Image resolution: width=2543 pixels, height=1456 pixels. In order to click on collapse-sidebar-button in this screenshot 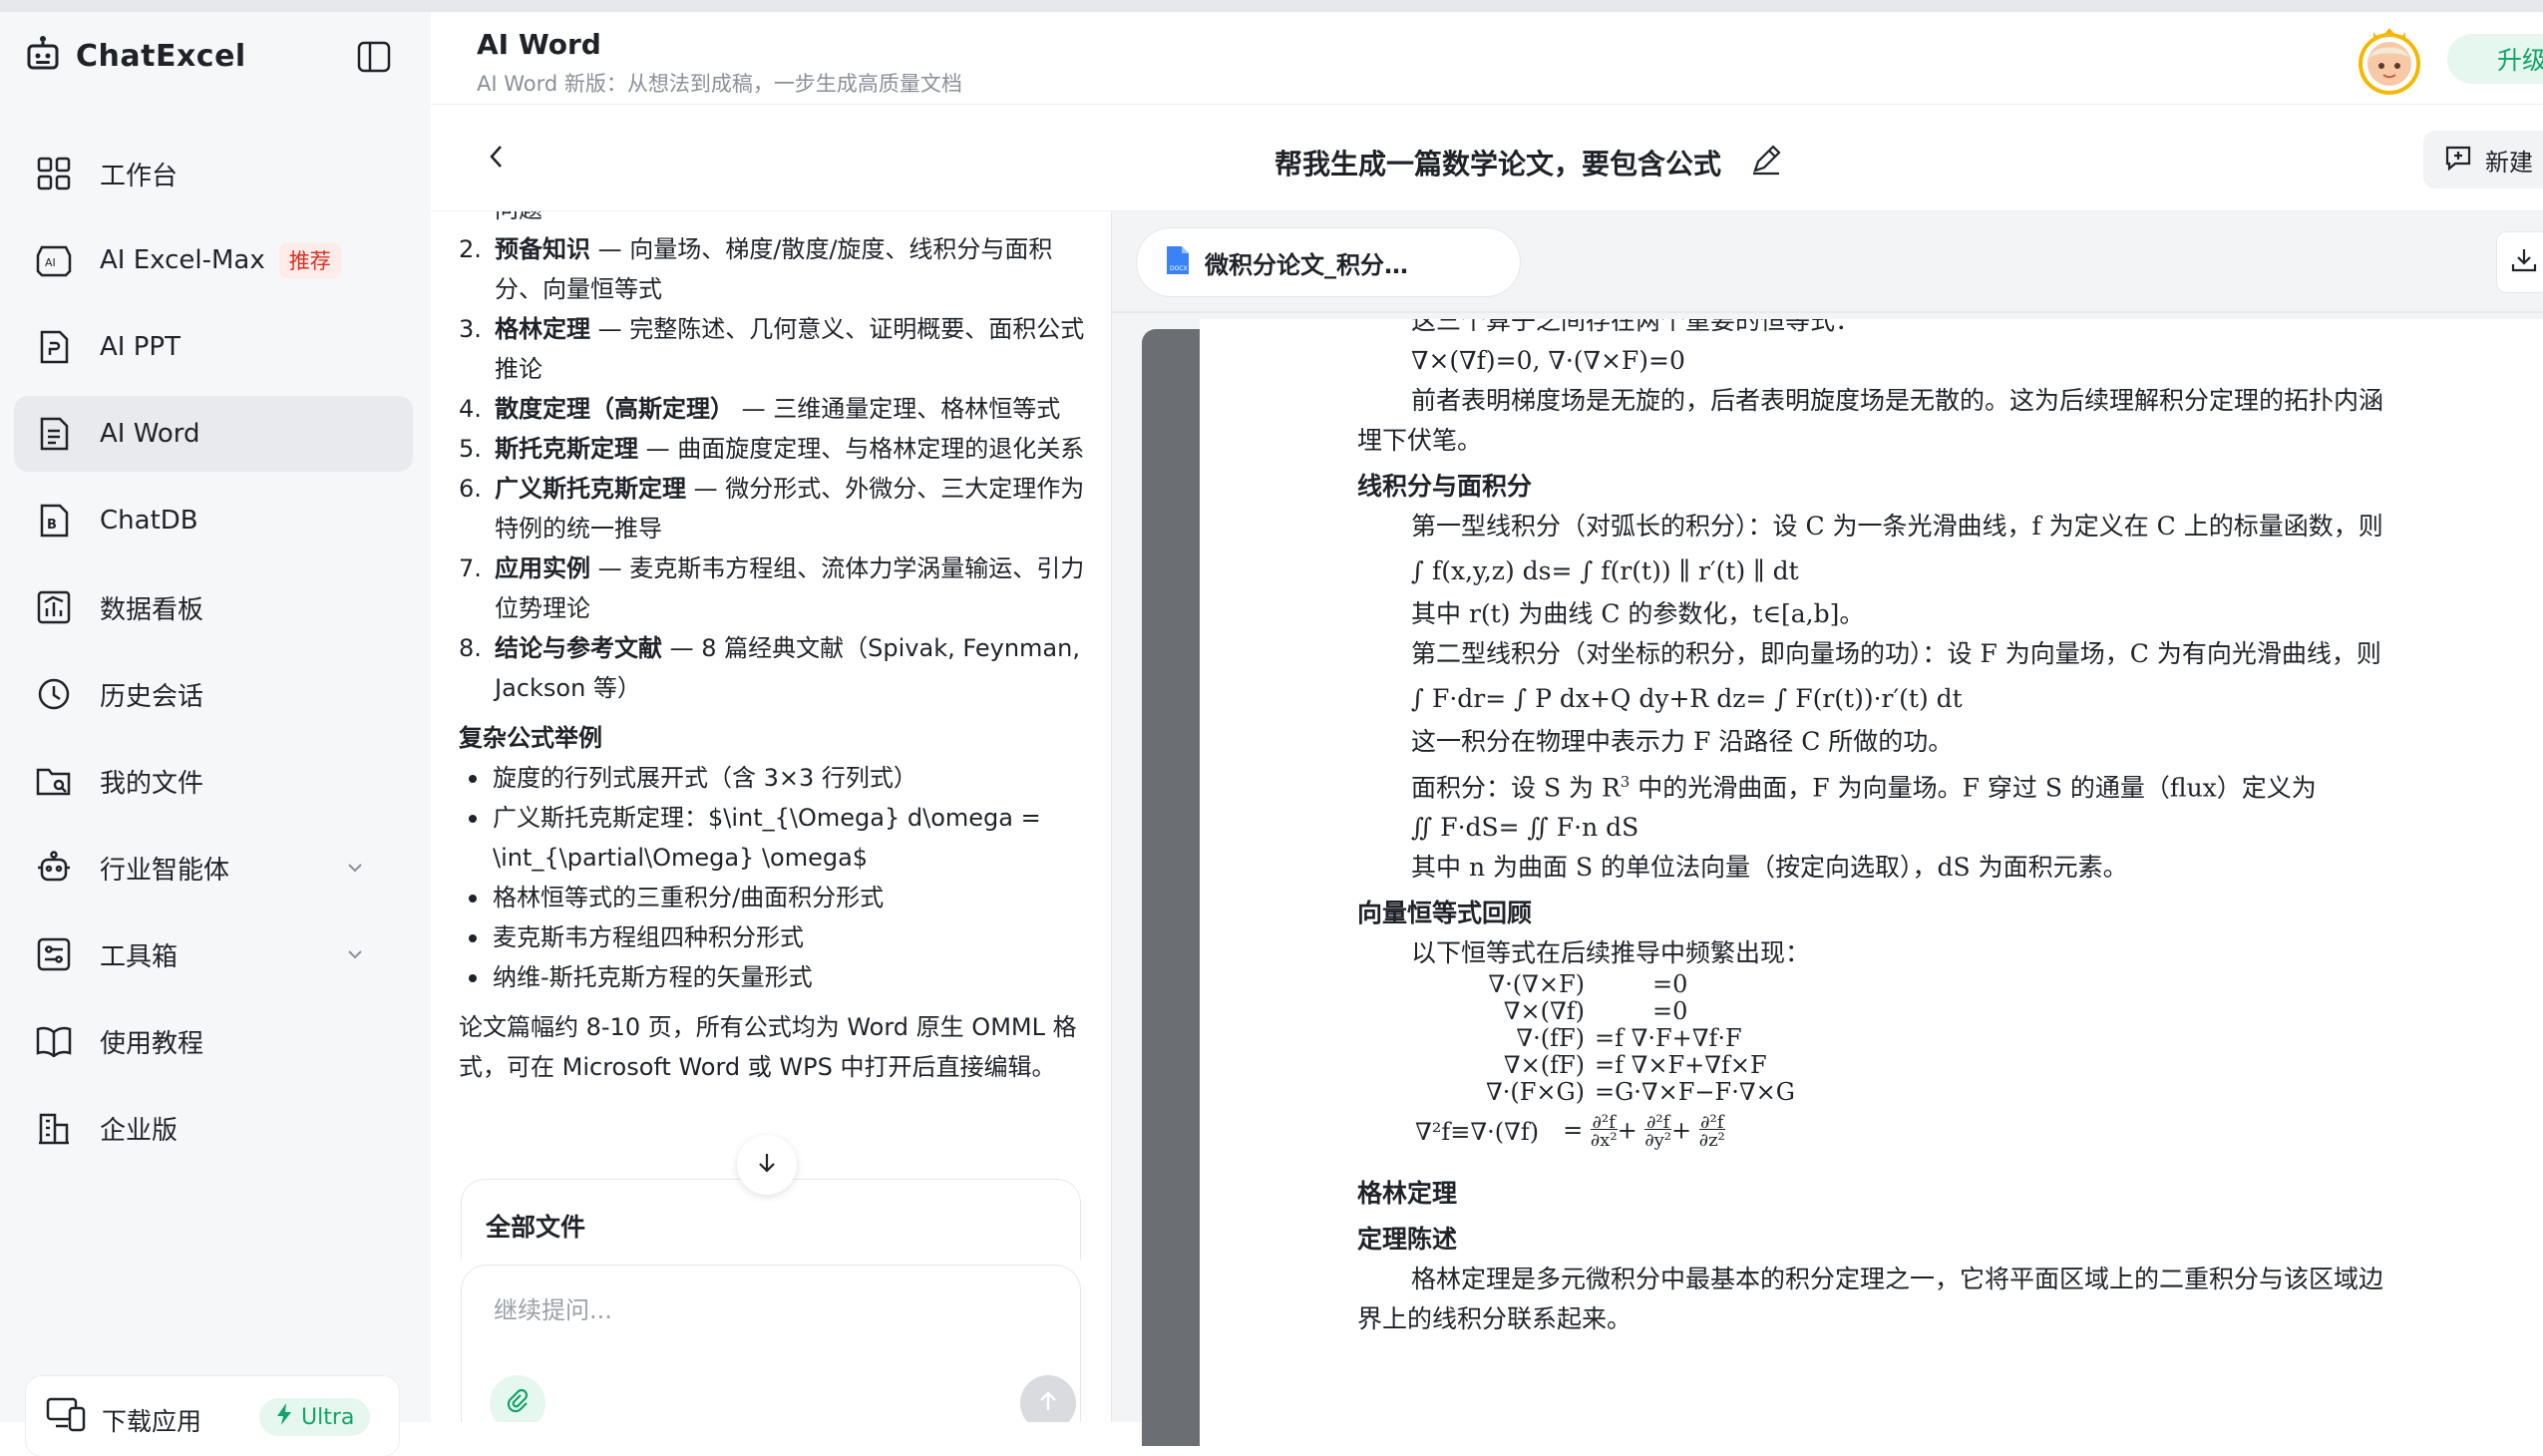, I will do `click(374, 59)`.